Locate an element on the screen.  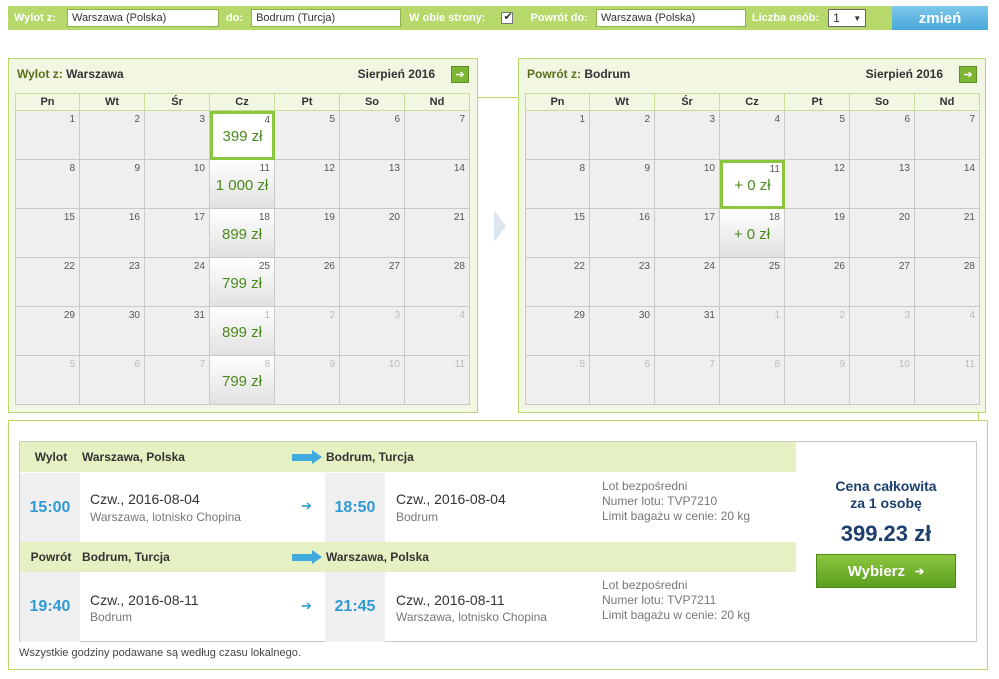
day-number: 13 is located at coordinates (394, 168).